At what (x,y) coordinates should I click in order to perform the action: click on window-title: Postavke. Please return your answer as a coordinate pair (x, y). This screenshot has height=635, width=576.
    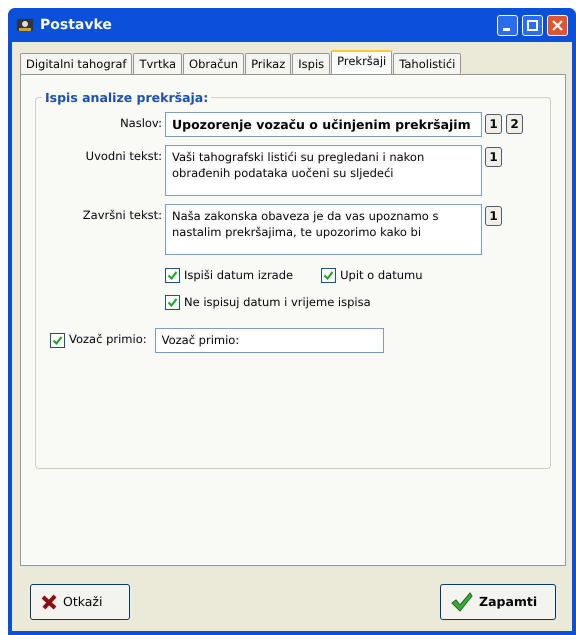
    Looking at the image, I should click on (76, 25).